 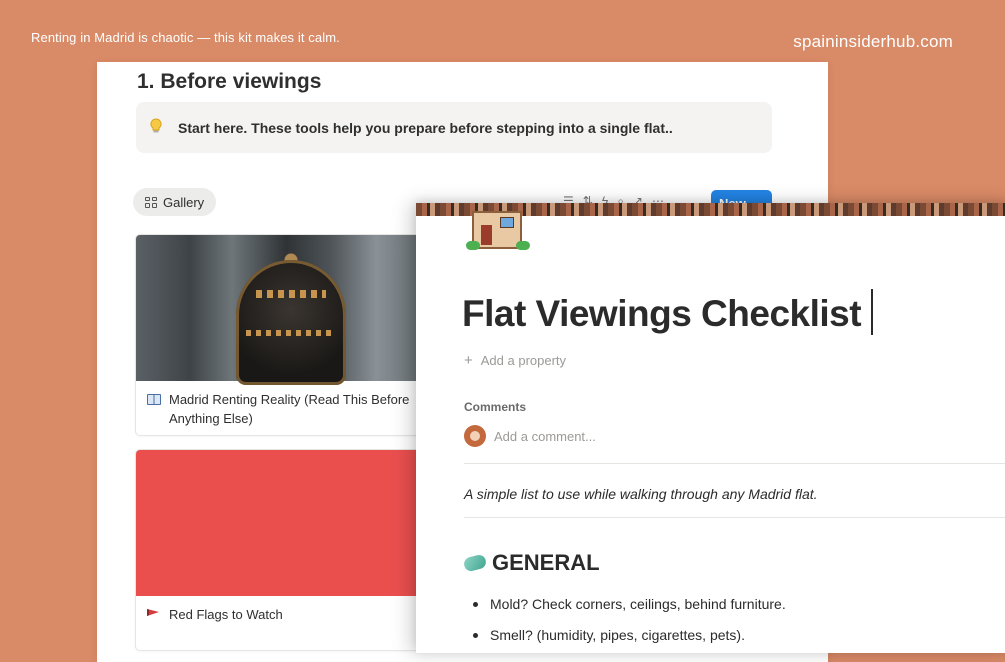 I want to click on avatar, so click(x=475, y=436).